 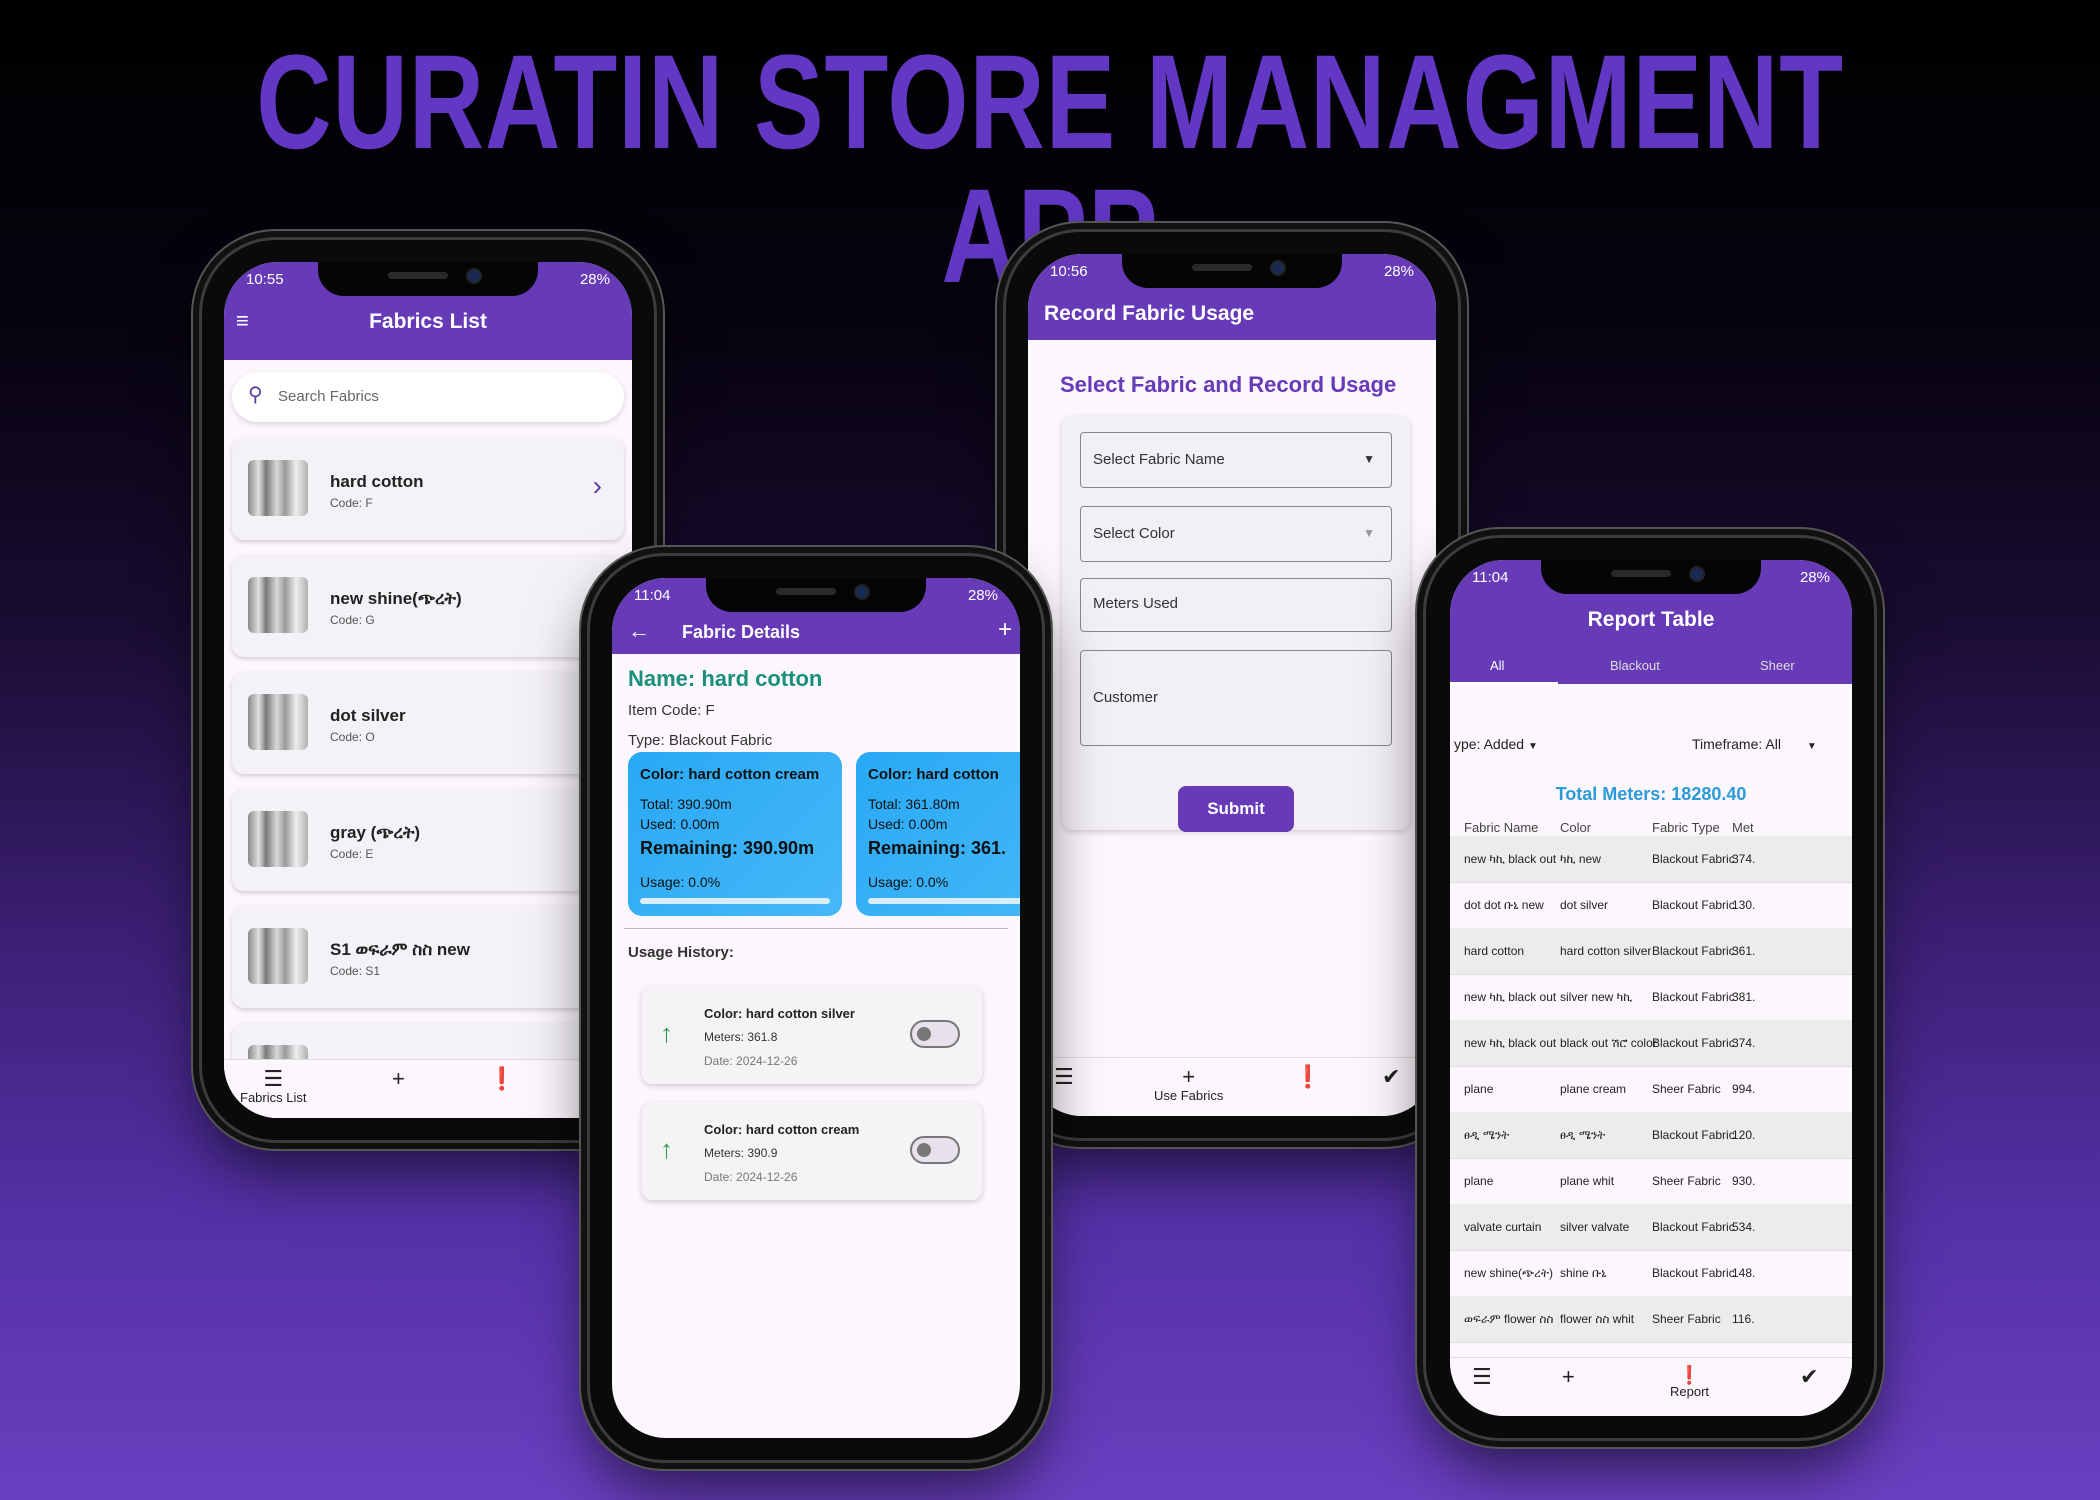 What do you see at coordinates (639, 631) in the screenshot?
I see `back-arrow-icon: ←` at bounding box center [639, 631].